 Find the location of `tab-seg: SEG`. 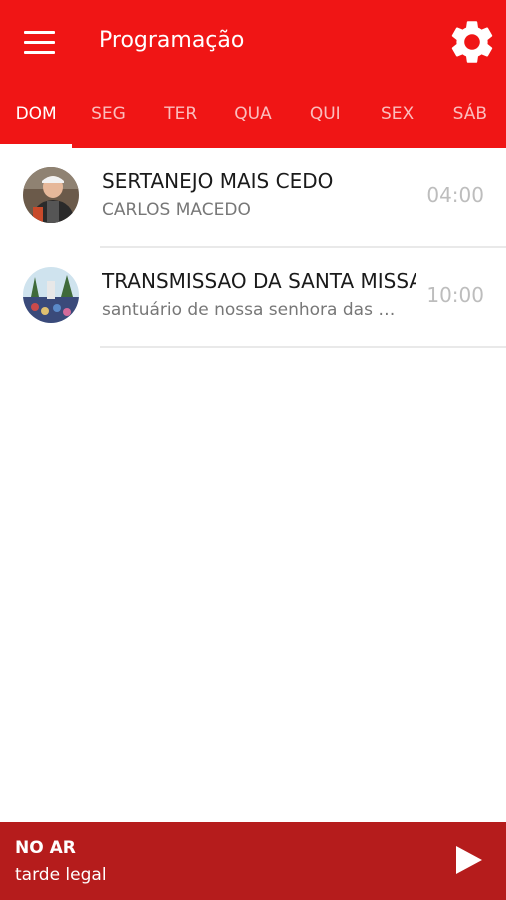

tab-seg: SEG is located at coordinates (108, 118).